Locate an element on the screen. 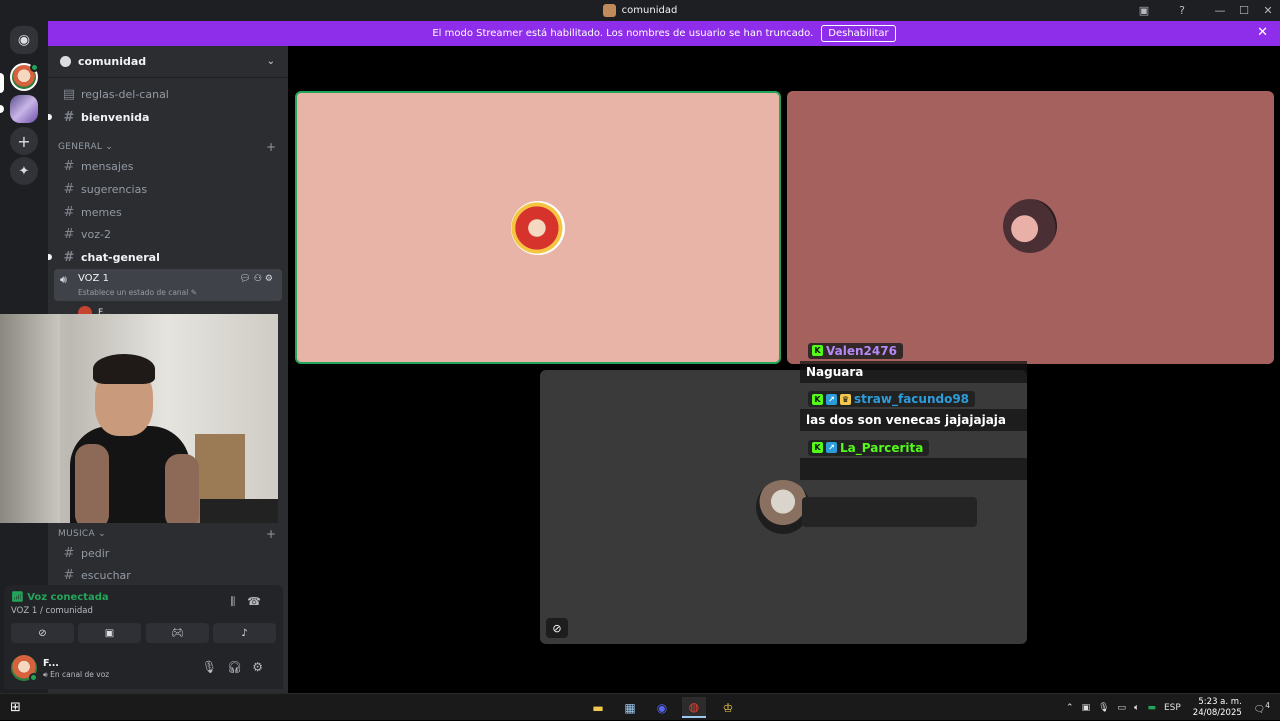  chevron-up-icon: ⌃ is located at coordinates (1070, 708).